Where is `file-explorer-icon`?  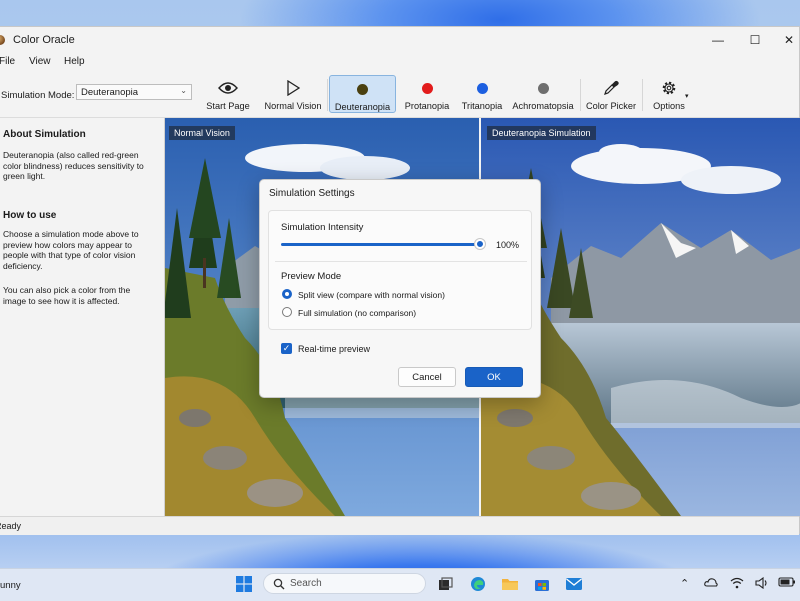 file-explorer-icon is located at coordinates (510, 584).